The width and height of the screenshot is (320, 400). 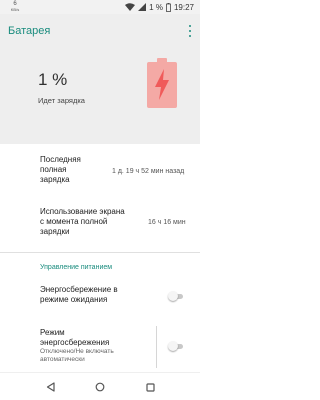 I want to click on navigation-bar, so click(x=100, y=386).